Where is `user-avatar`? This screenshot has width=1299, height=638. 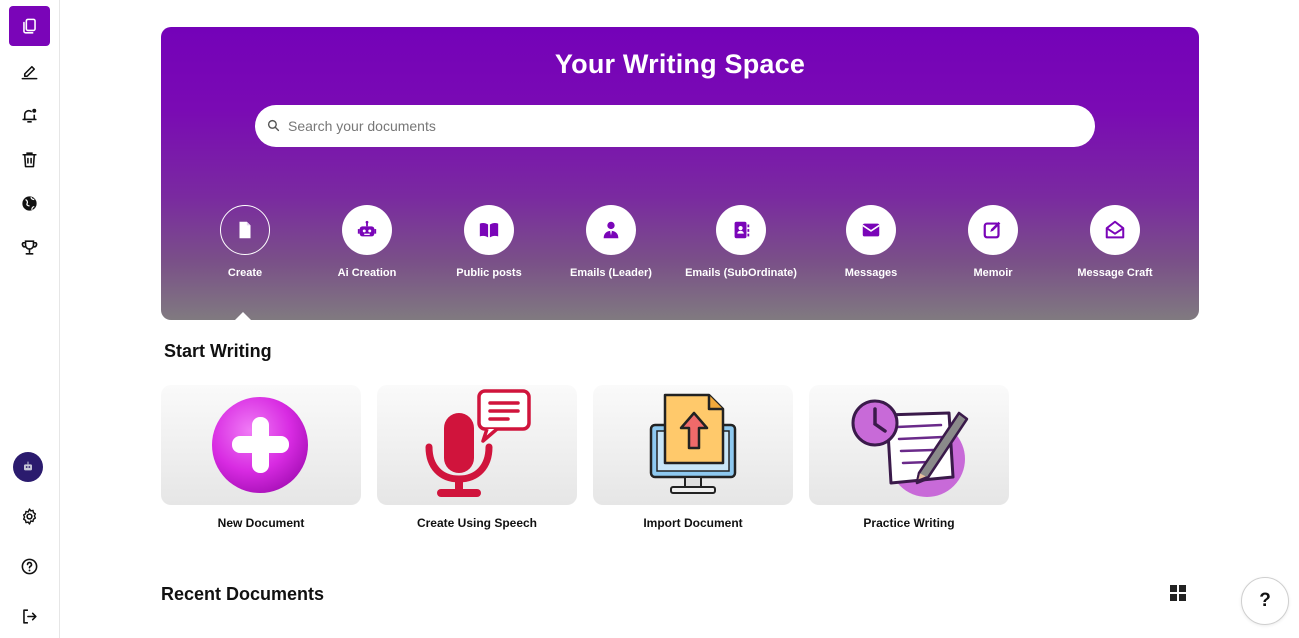 user-avatar is located at coordinates (28, 467).